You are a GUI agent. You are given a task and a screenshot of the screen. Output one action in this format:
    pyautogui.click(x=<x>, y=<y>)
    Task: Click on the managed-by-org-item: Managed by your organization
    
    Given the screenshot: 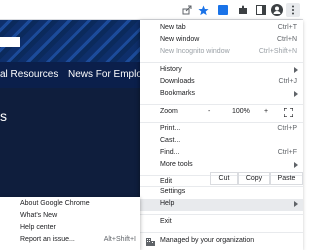 What is the action you would take?
    pyautogui.click(x=221, y=242)
    